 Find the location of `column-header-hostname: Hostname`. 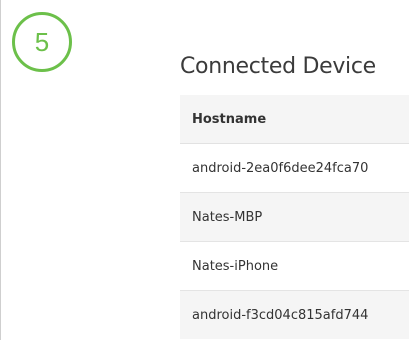

column-header-hostname: Hostname is located at coordinates (294, 119).